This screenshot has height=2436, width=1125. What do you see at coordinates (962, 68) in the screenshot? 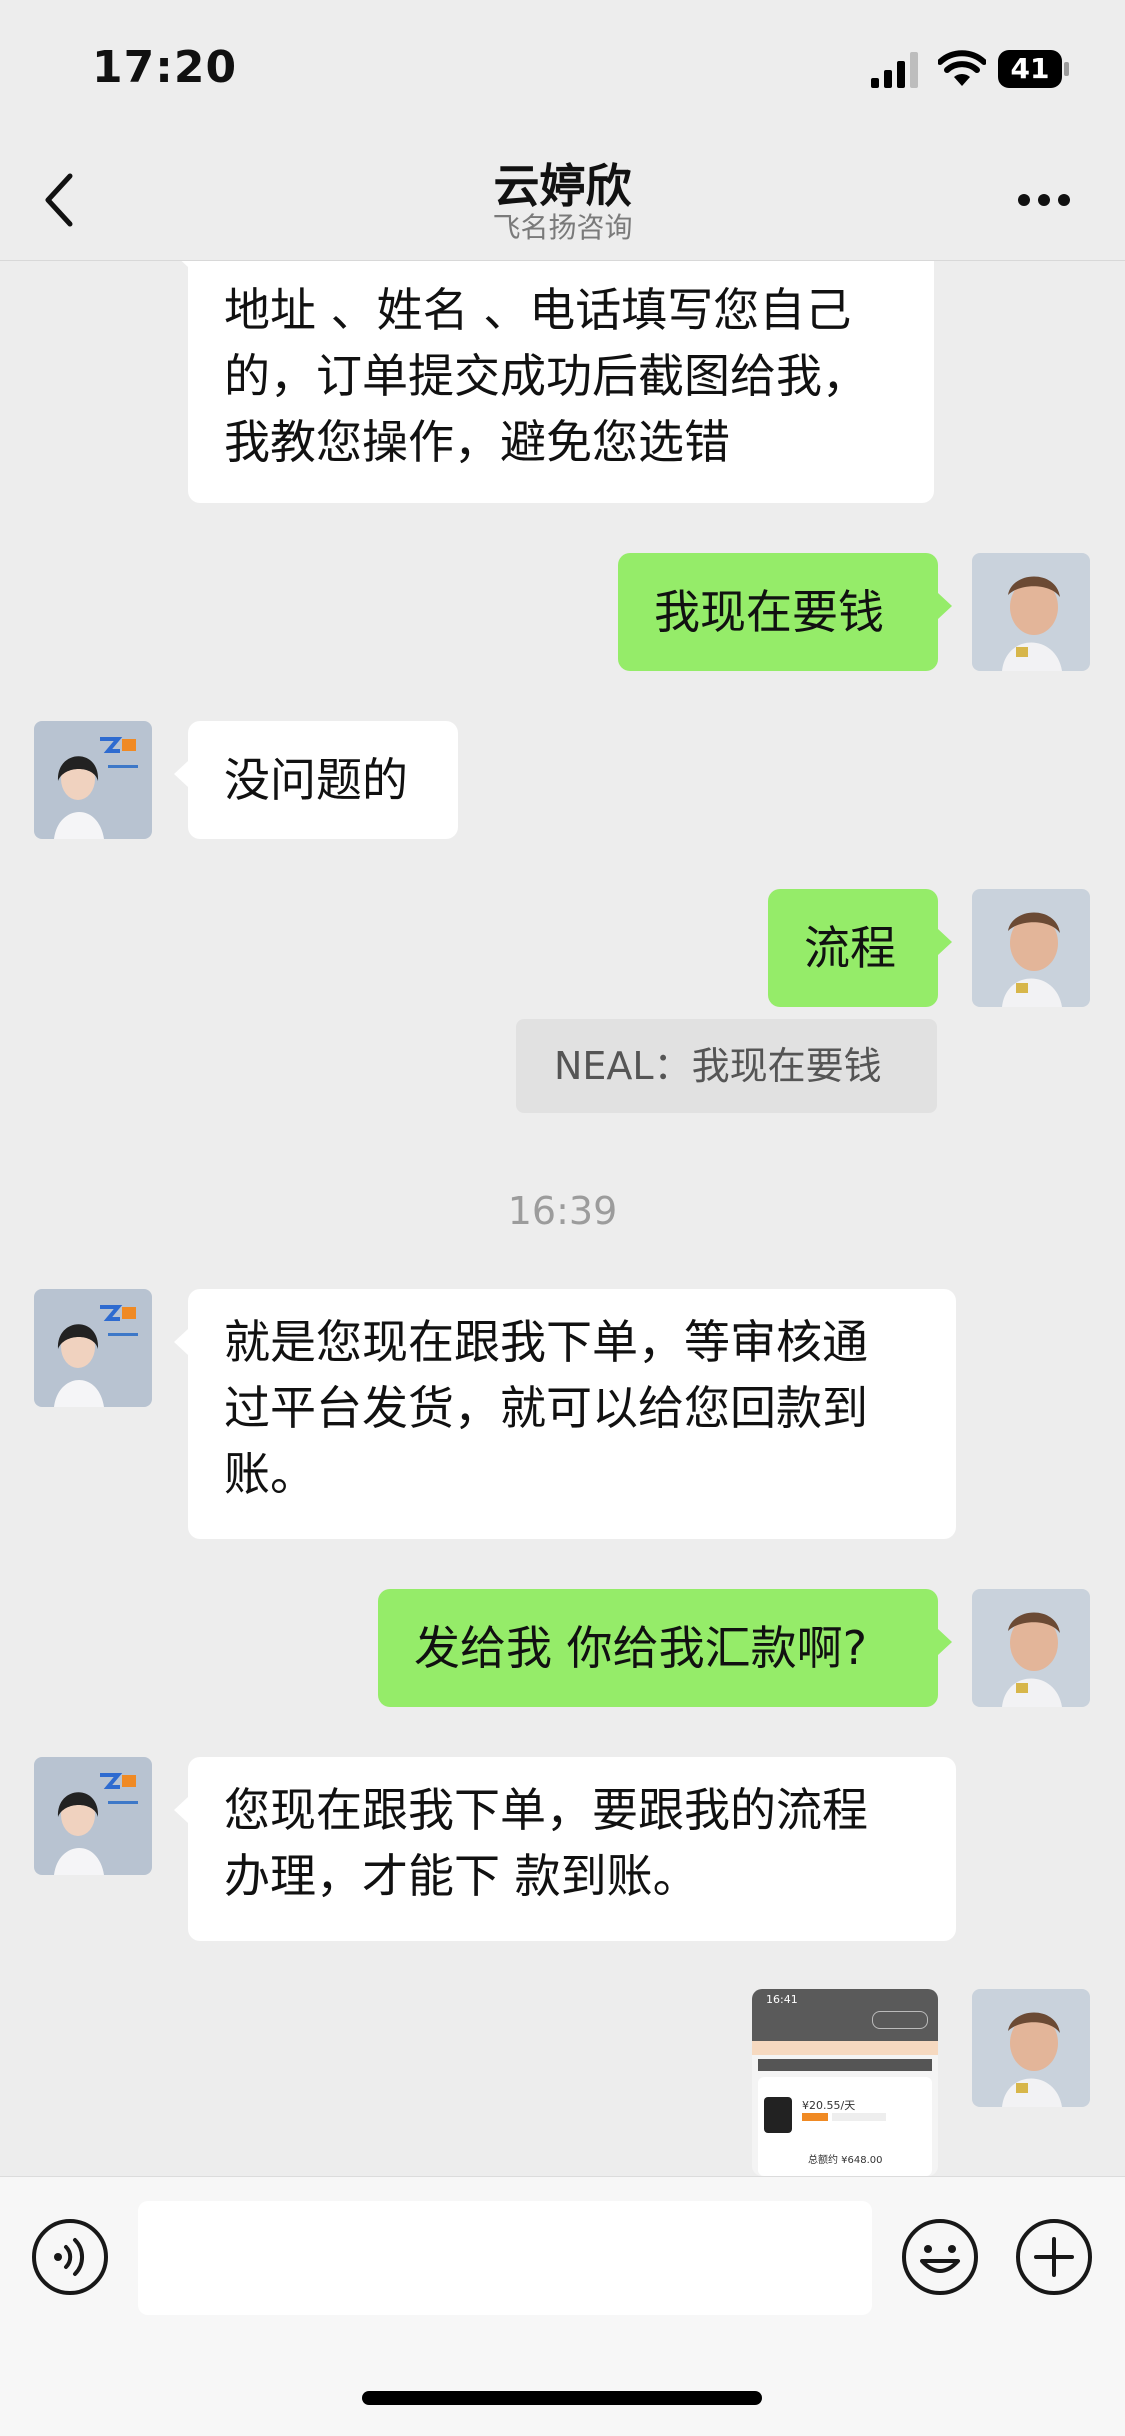
I see `wifi-icon` at bounding box center [962, 68].